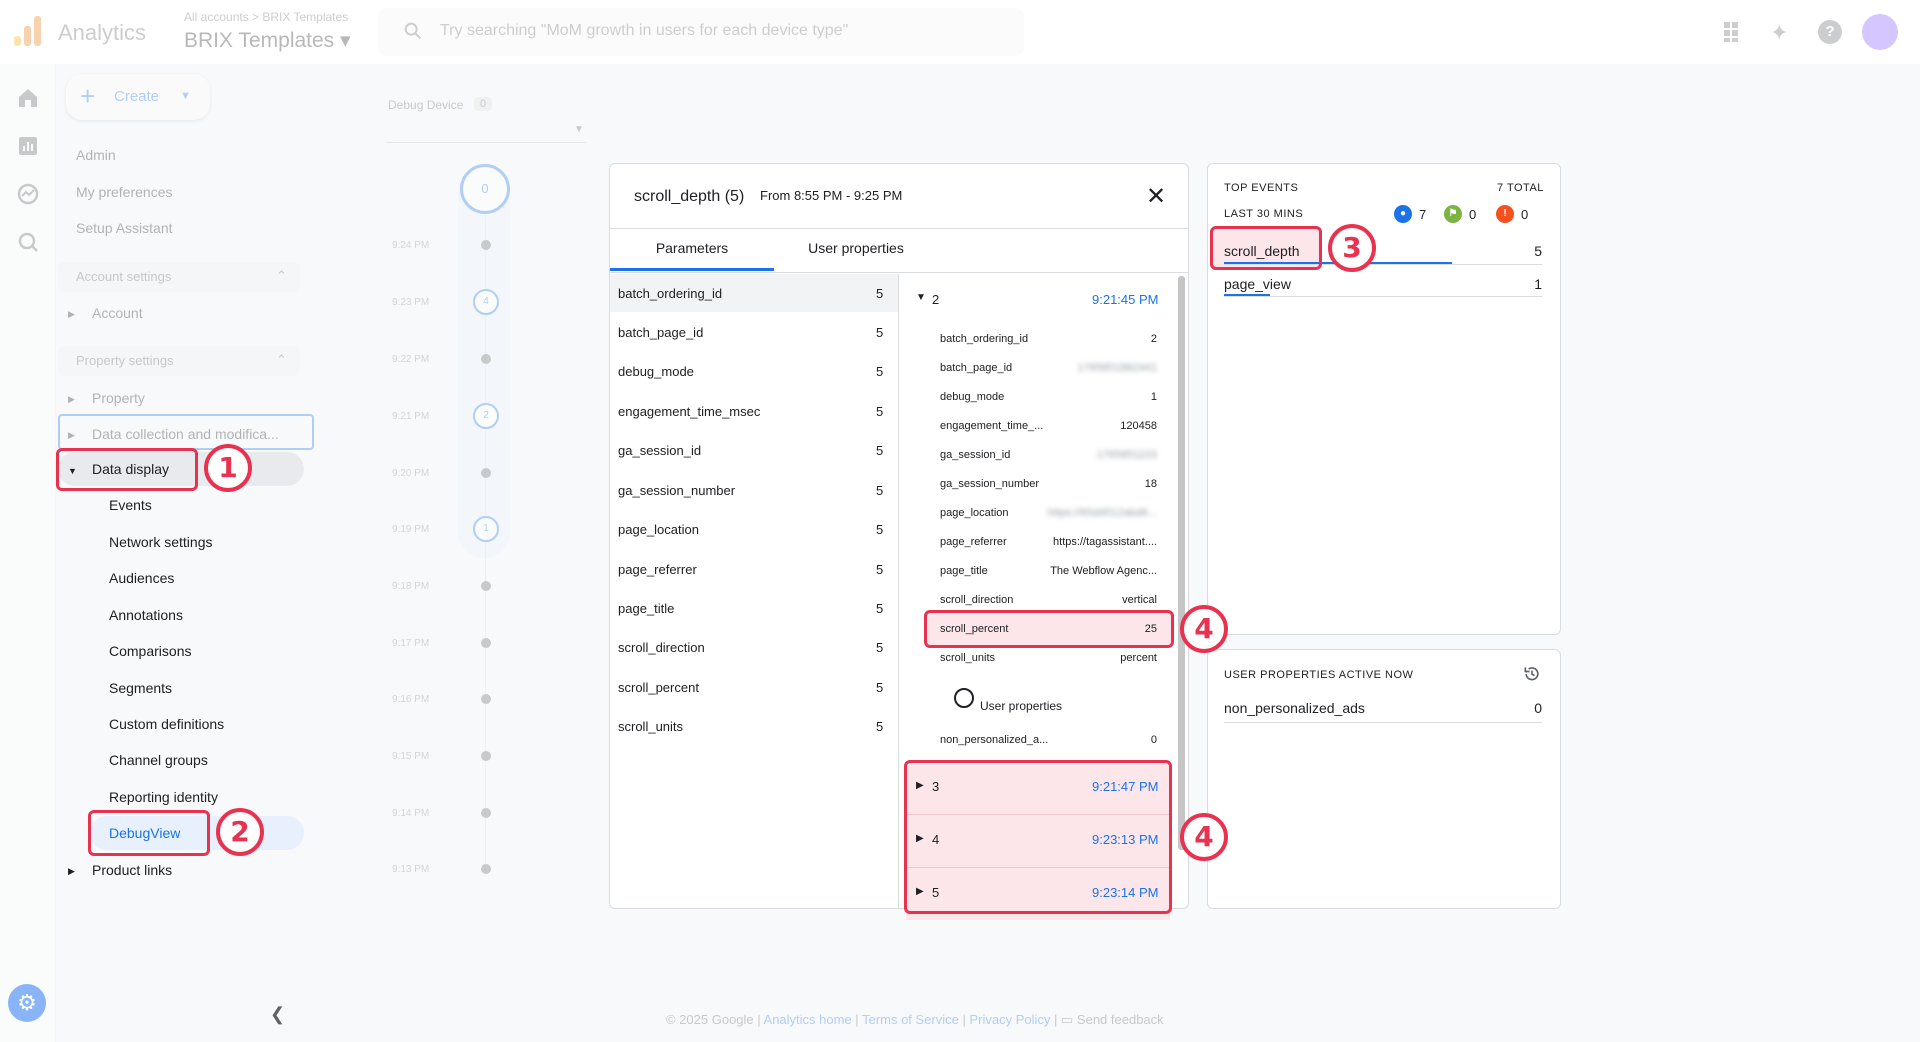 This screenshot has height=1042, width=1920. I want to click on property-picker: BRIX Templates ▾, so click(267, 40).